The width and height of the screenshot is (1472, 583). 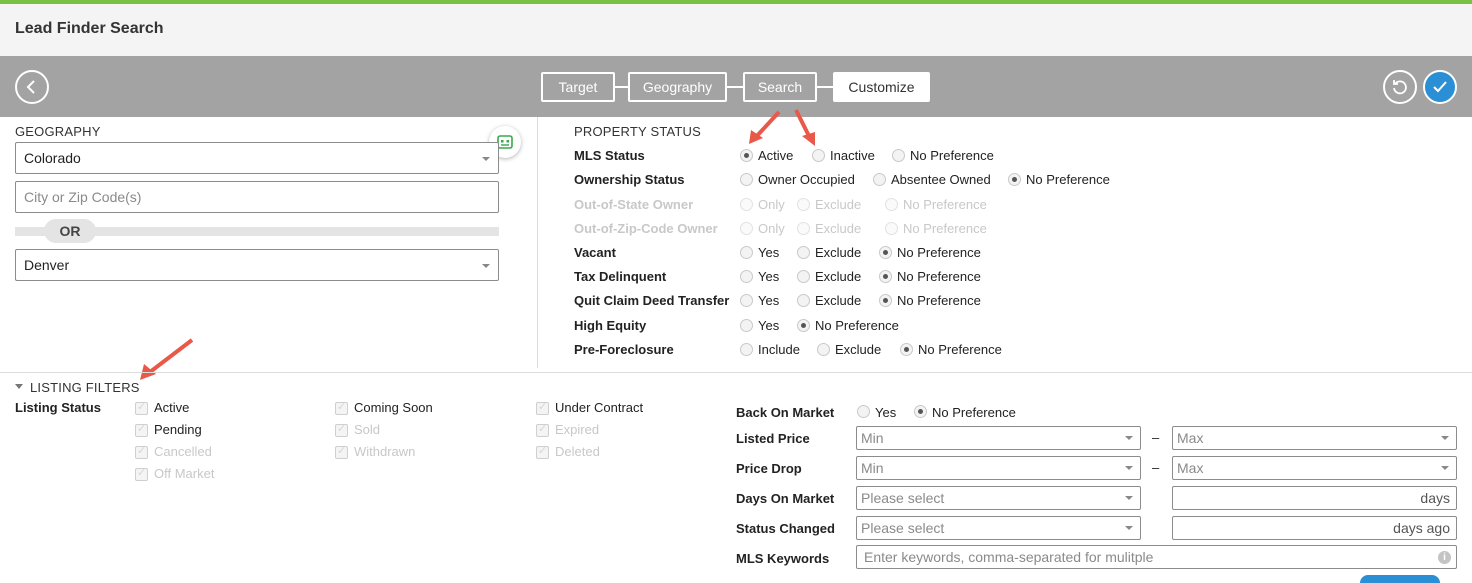 I want to click on step-search: Search, so click(x=780, y=87).